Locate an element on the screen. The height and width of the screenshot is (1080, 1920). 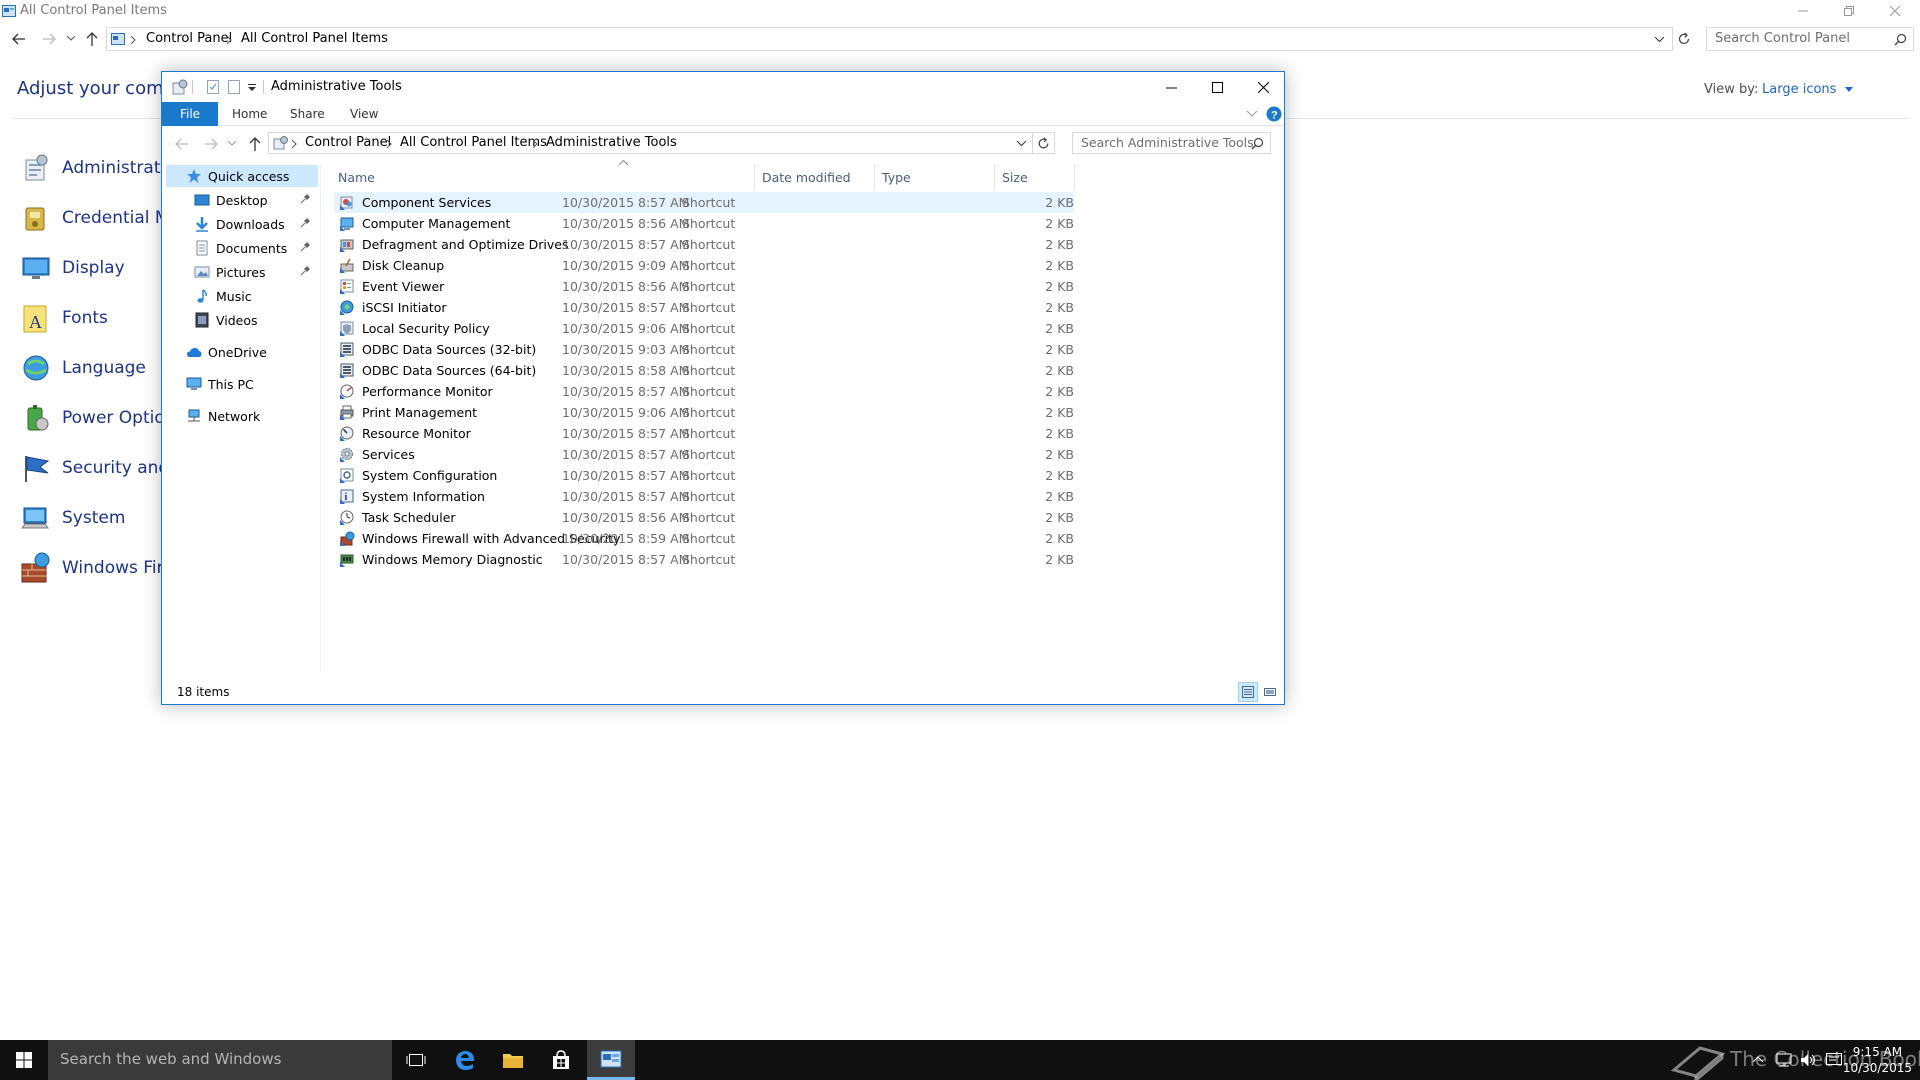
cp-item-power-options: Power Options is located at coordinates (102, 418).